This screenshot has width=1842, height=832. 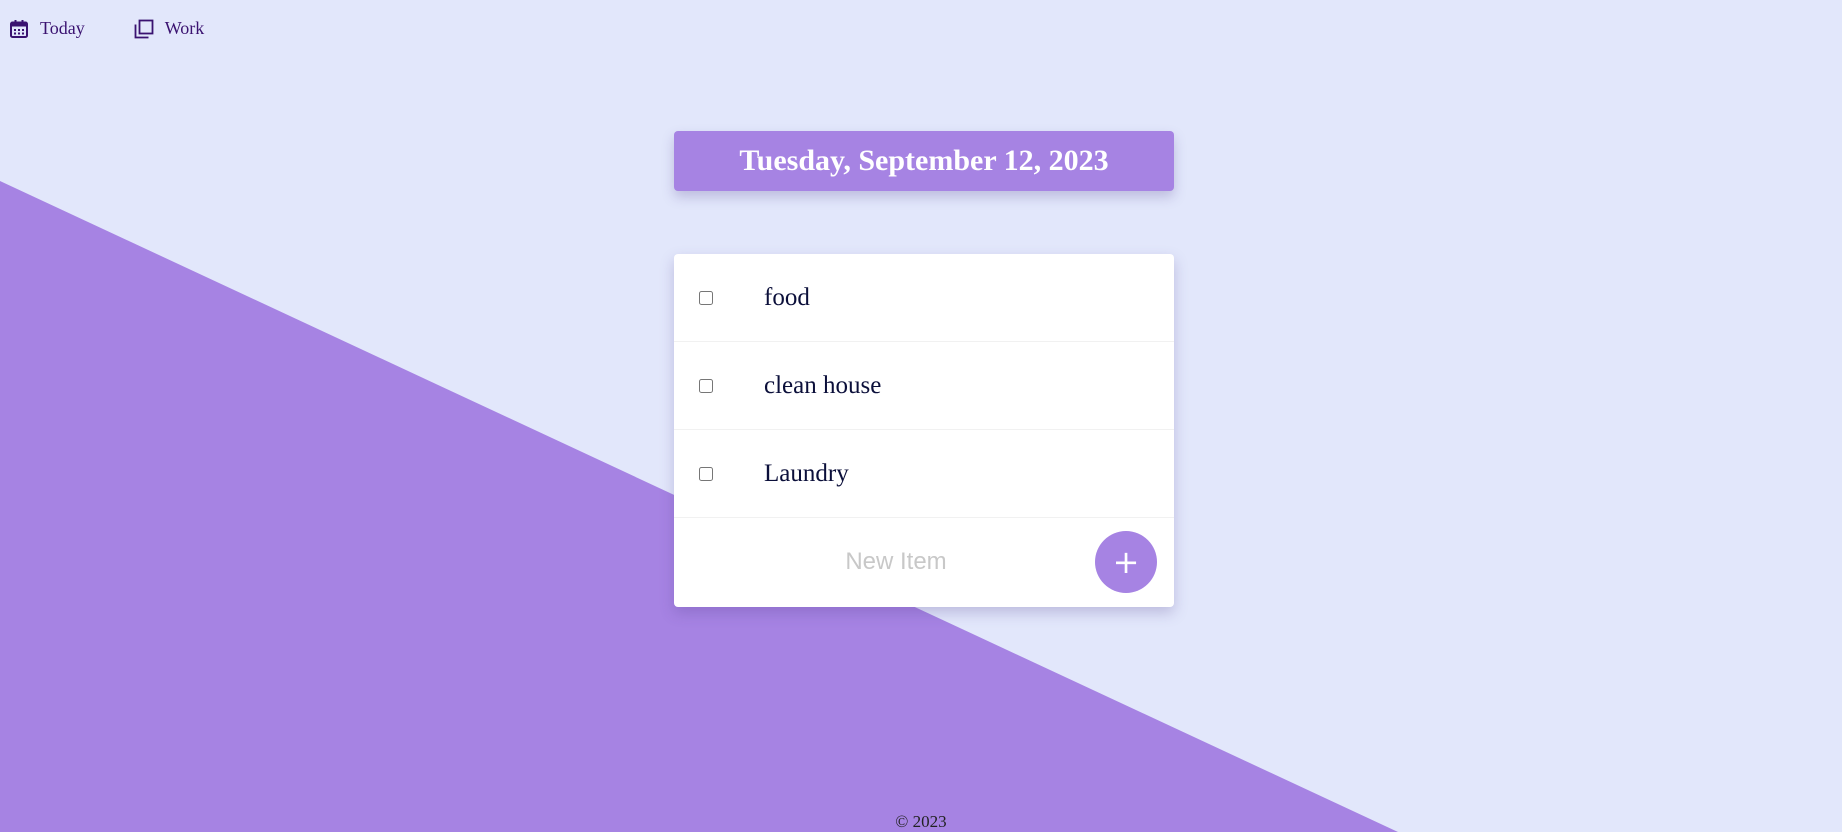 What do you see at coordinates (19, 29) in the screenshot?
I see `calendar-icon` at bounding box center [19, 29].